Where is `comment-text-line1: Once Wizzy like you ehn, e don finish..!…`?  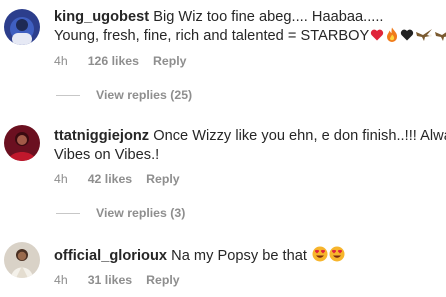
comment-text-line1: Once Wizzy like you ehn, e don finish..!… is located at coordinates (299, 136).